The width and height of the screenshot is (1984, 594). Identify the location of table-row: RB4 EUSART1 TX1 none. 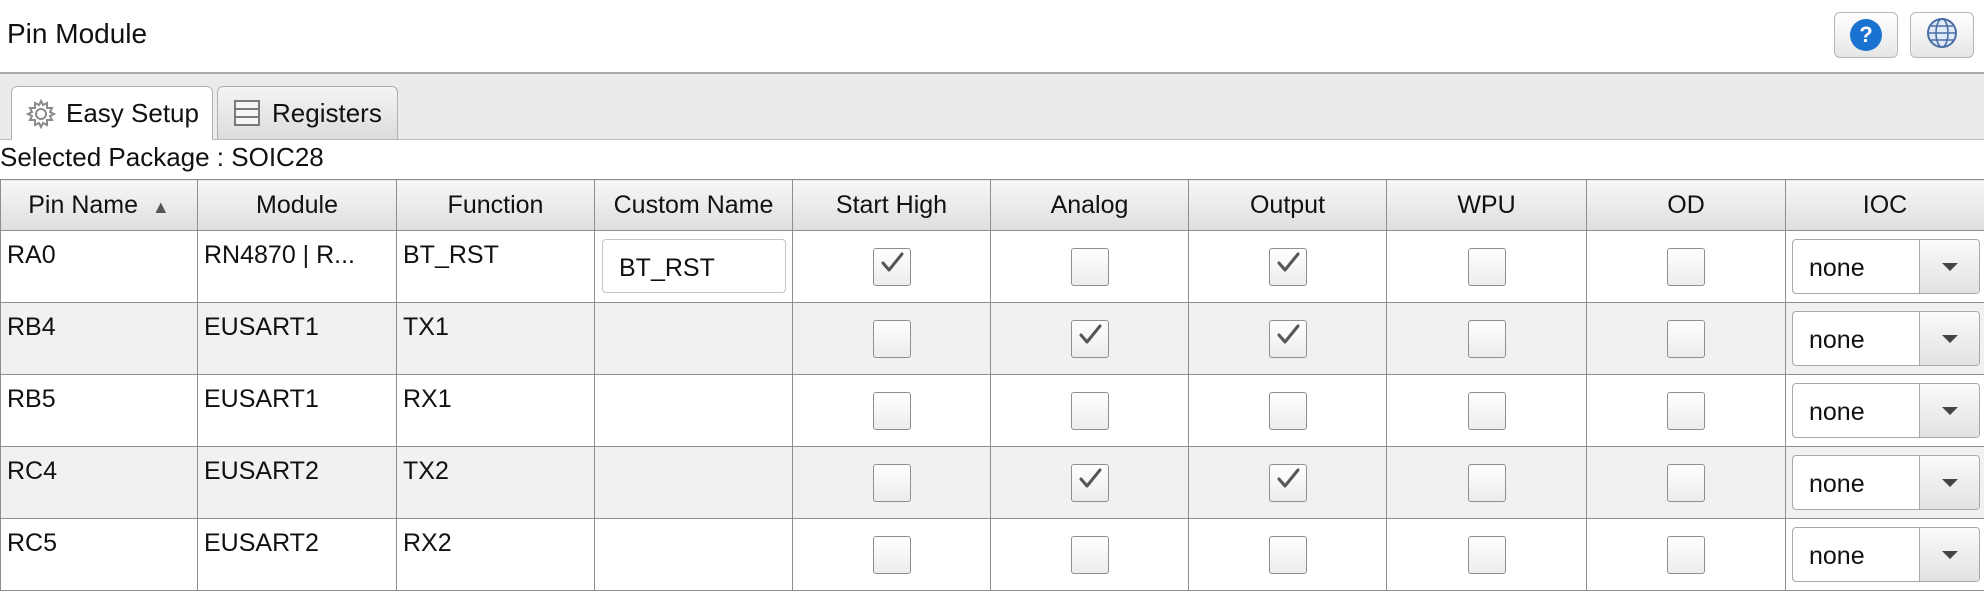
(992, 338).